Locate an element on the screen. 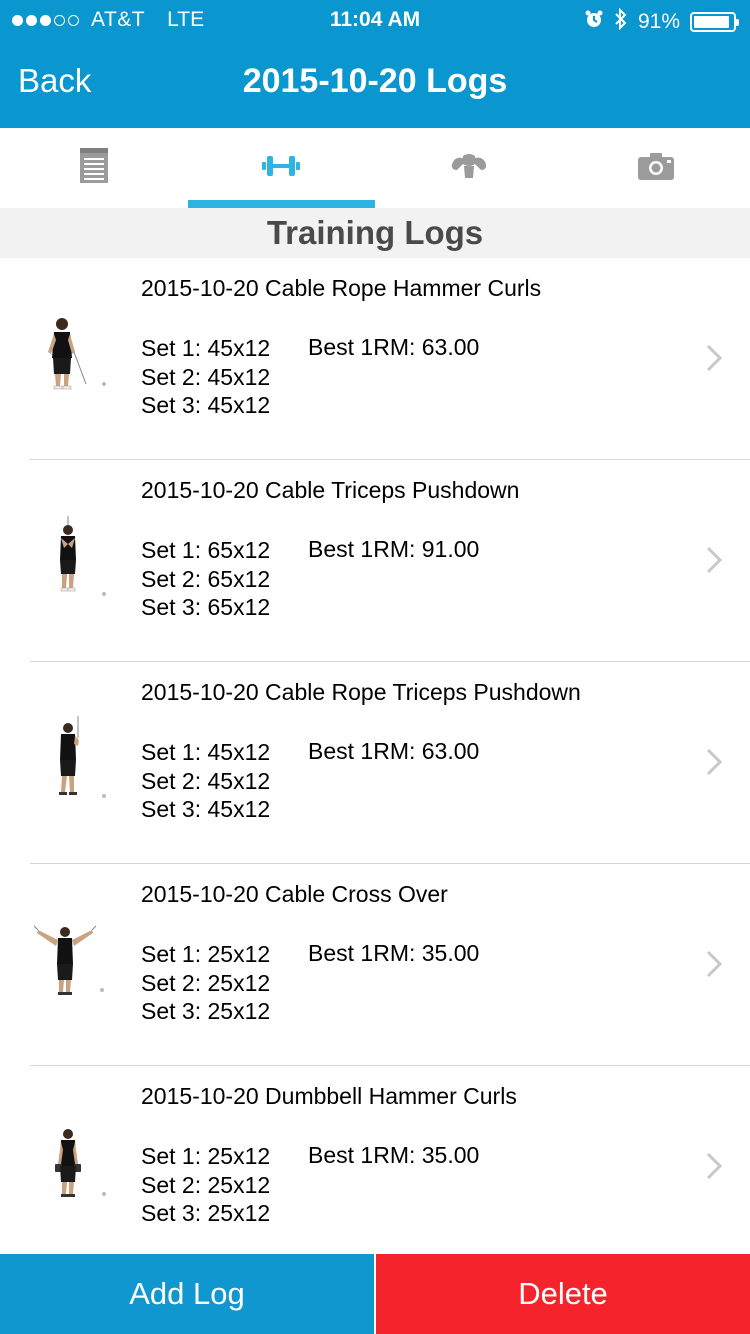 The width and height of the screenshot is (750, 1334). tab-training-logs is located at coordinates (281, 168).